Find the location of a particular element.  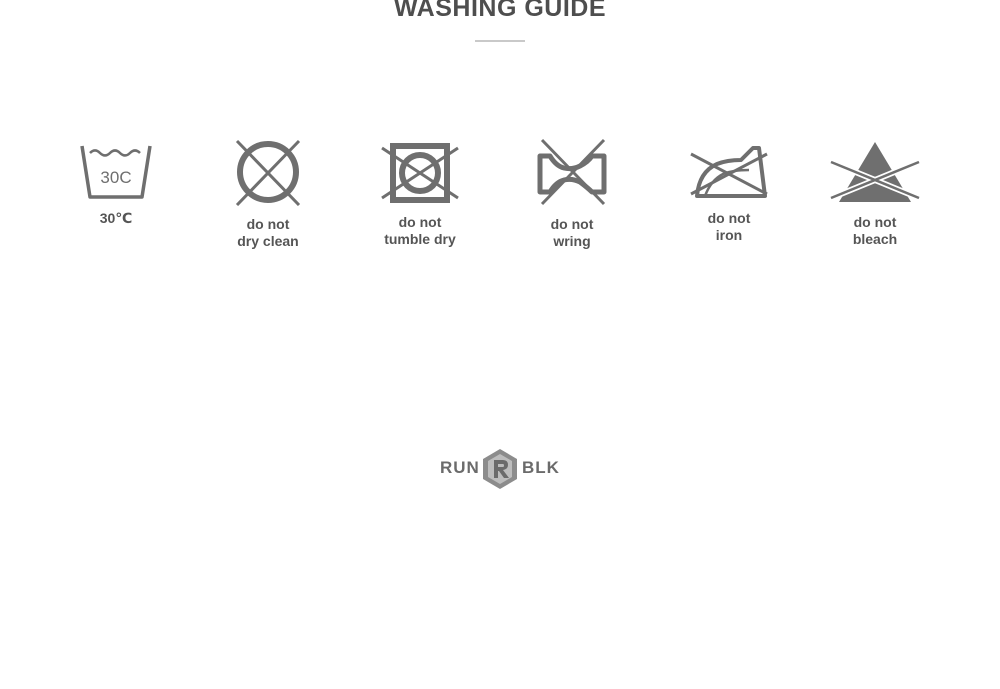

wash-30-icon: 30C is located at coordinates (116, 172).